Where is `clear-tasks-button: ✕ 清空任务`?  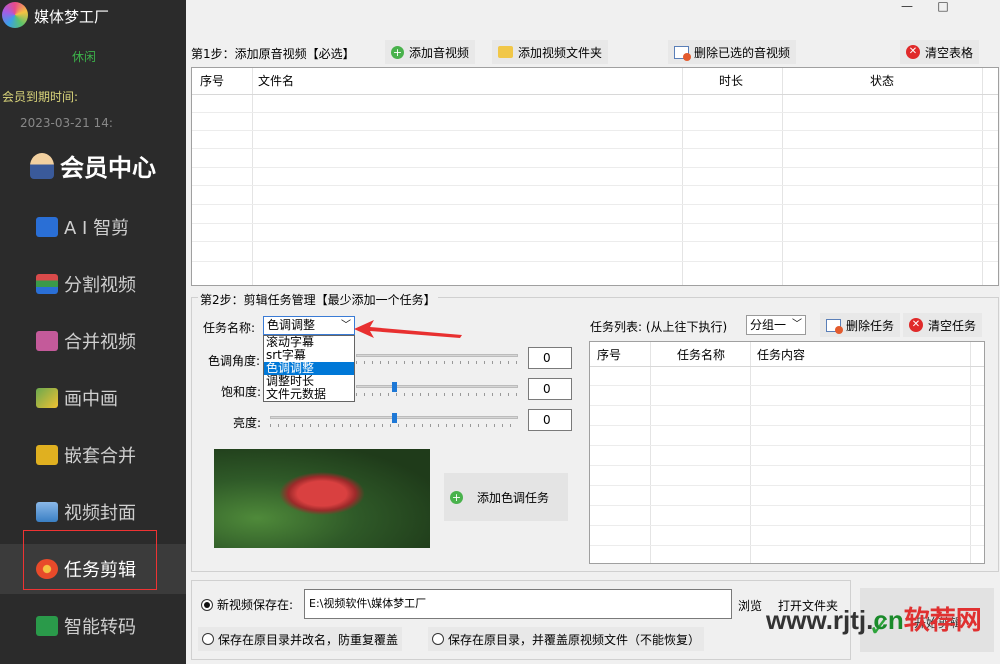 clear-tasks-button: ✕ 清空任务 is located at coordinates (943, 325).